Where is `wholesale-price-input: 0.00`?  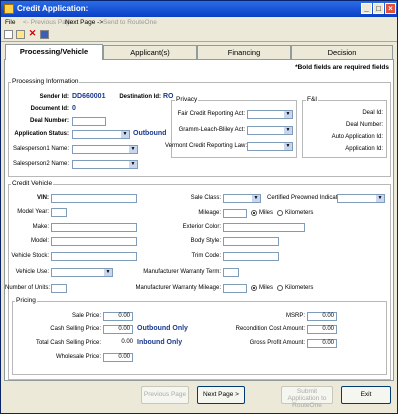
wholesale-price-input: 0.00 is located at coordinates (118, 357).